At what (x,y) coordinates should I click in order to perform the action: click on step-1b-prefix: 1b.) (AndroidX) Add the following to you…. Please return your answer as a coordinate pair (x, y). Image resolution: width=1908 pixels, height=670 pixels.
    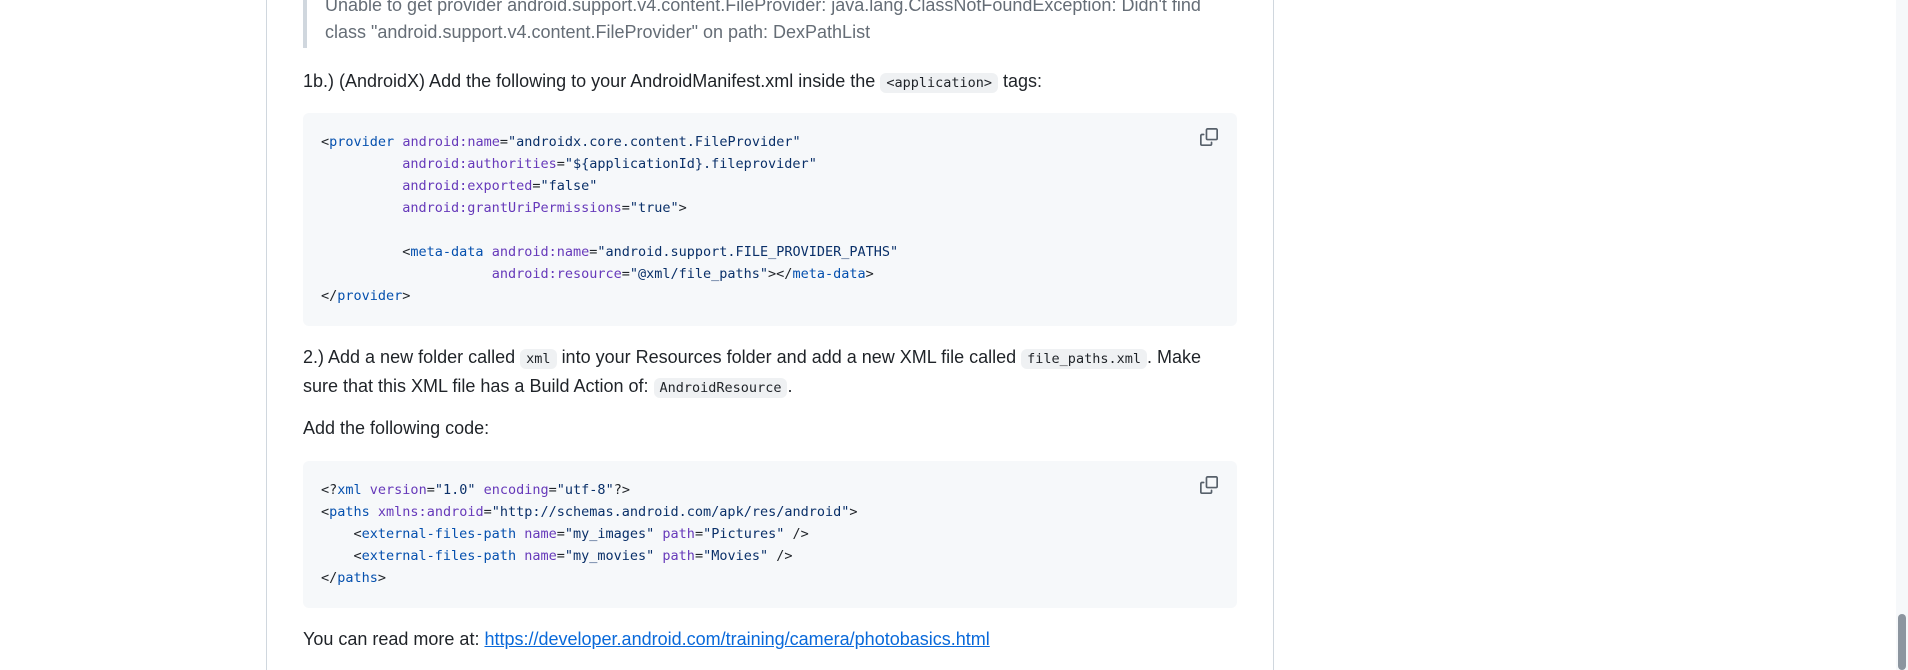
    Looking at the image, I should click on (589, 81).